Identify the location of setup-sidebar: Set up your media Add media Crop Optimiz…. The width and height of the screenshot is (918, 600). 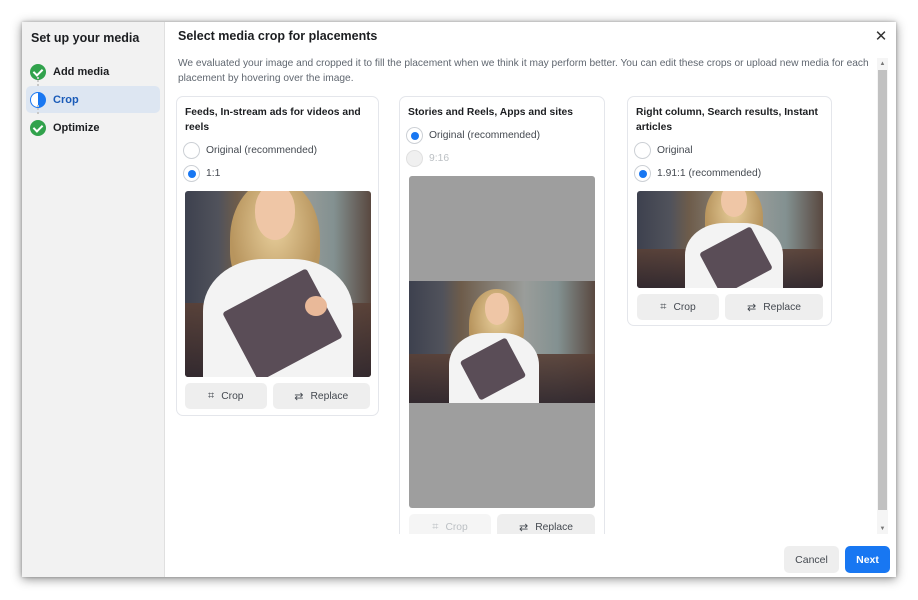
(93, 299).